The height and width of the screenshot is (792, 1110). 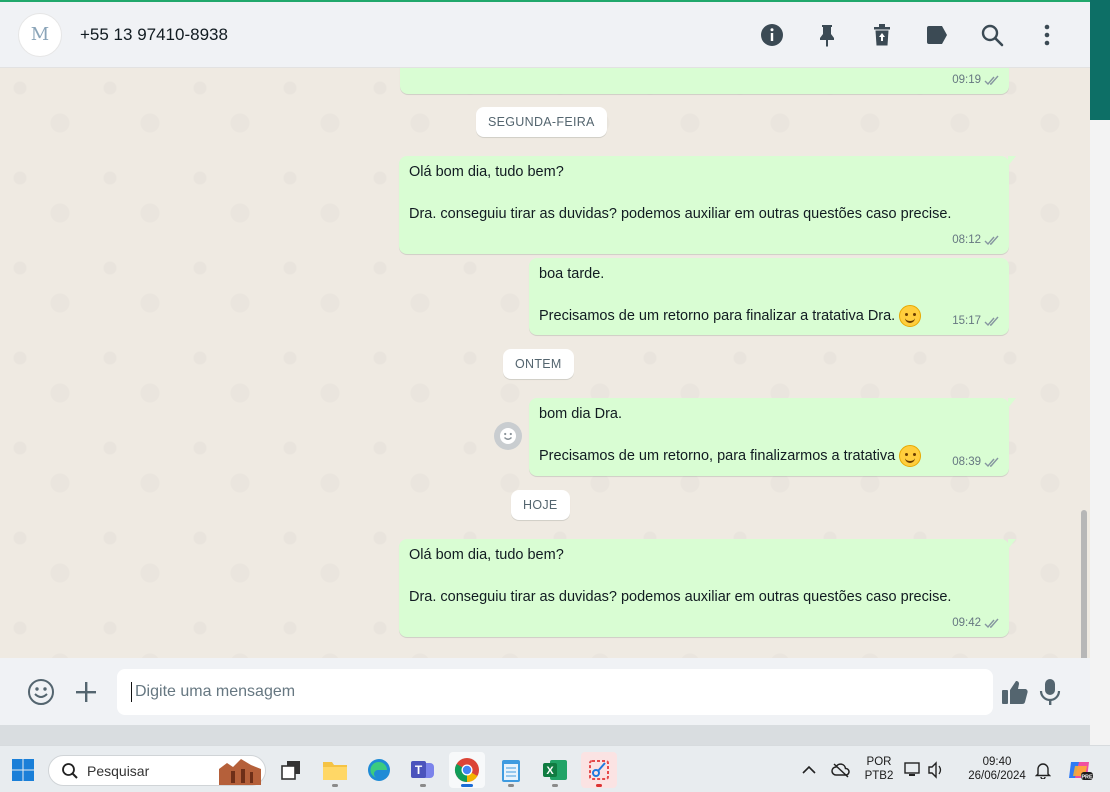 I want to click on taskbar-teams: T, so click(x=423, y=770).